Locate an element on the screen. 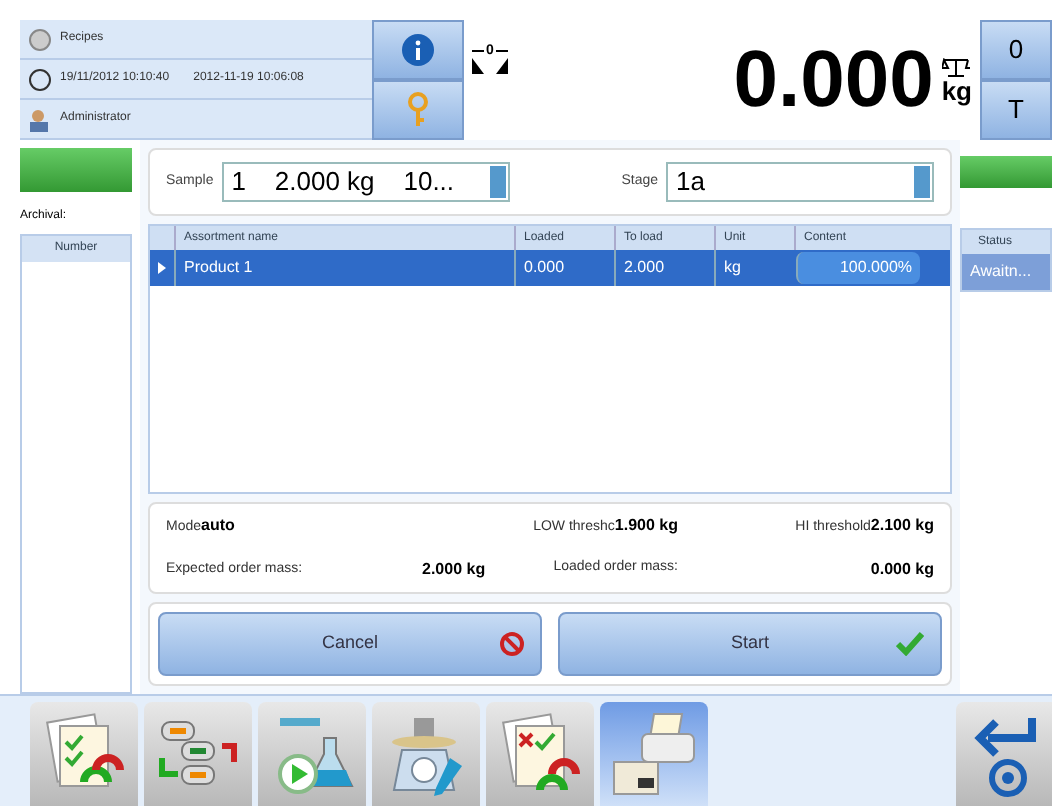  table-cell: 0.000 is located at coordinates (564, 268).